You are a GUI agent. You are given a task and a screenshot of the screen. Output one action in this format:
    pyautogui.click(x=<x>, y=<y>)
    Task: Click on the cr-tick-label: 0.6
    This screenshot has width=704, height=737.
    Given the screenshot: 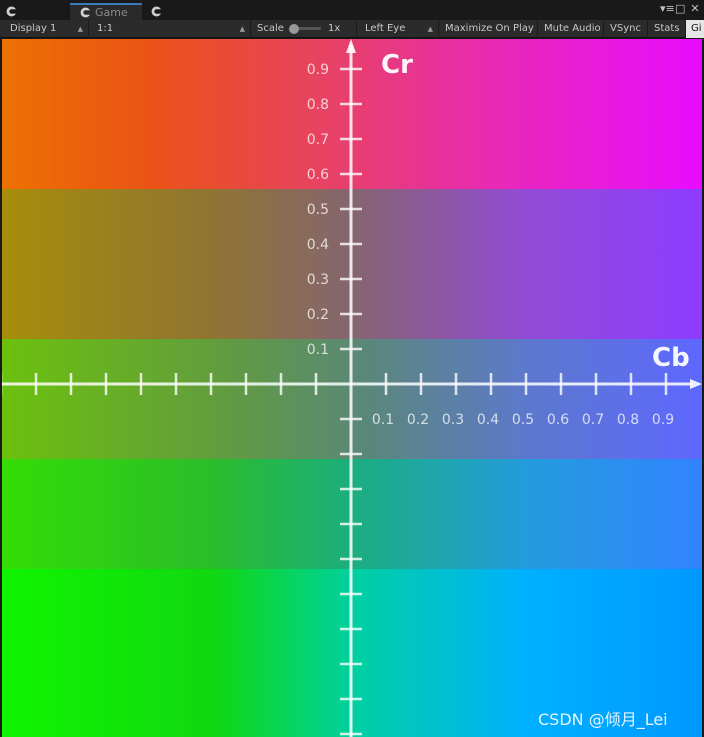 What is the action you would take?
    pyautogui.click(x=318, y=175)
    